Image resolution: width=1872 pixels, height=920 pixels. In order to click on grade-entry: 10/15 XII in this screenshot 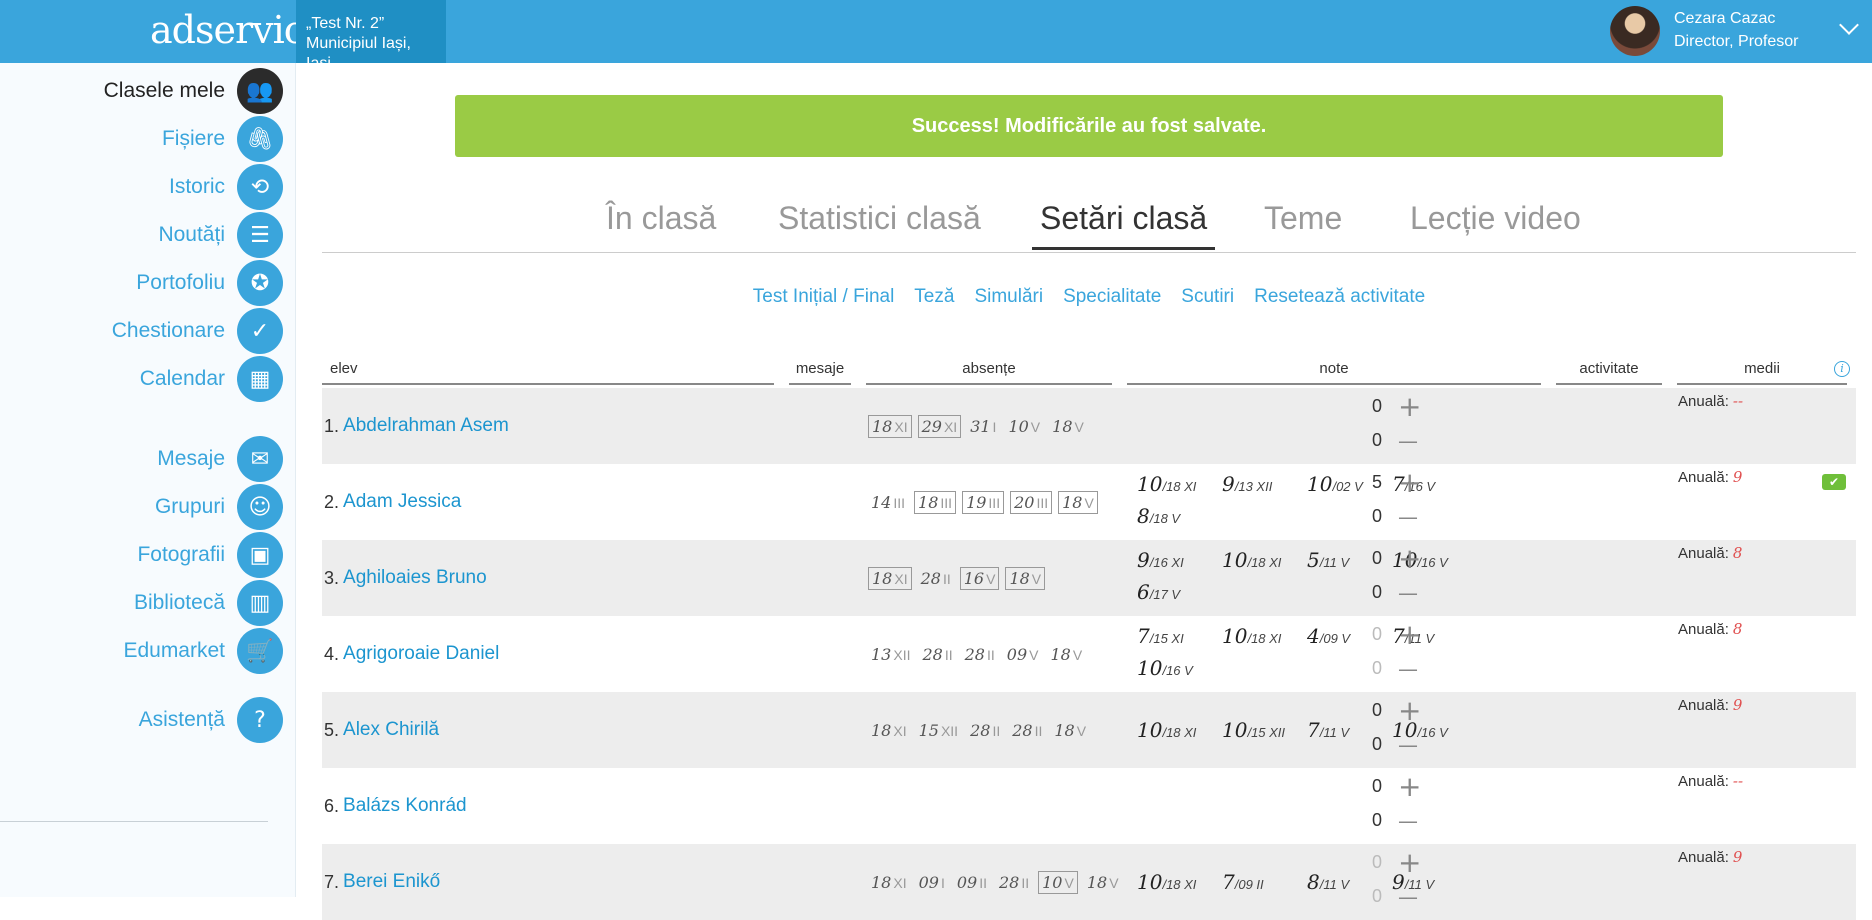, I will do `click(1264, 730)`.